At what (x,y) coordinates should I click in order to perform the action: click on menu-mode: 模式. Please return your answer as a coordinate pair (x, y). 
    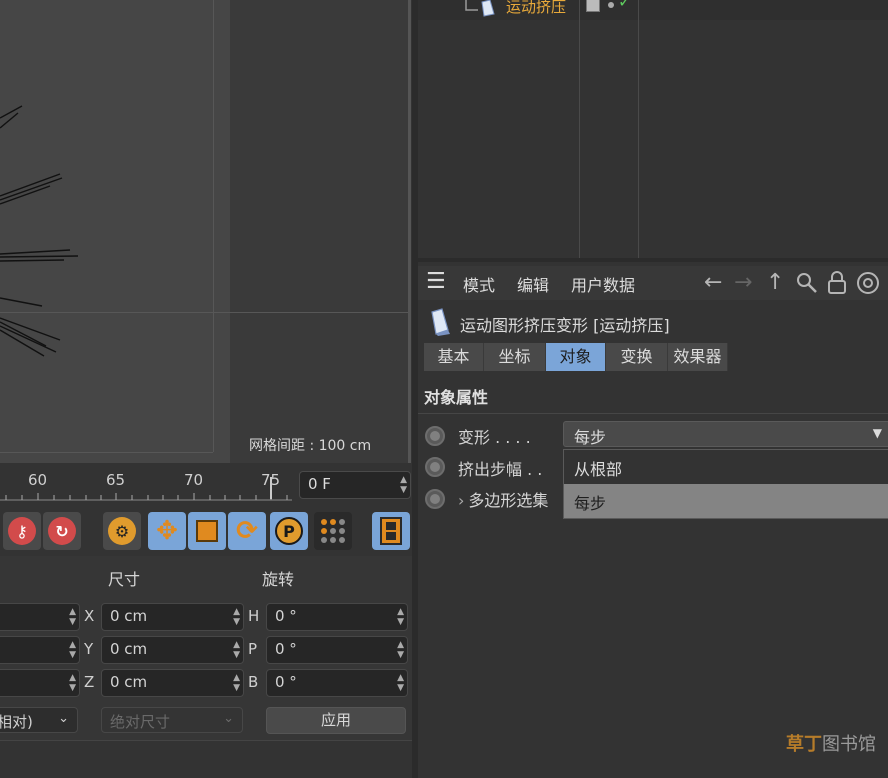
    Looking at the image, I should click on (479, 284).